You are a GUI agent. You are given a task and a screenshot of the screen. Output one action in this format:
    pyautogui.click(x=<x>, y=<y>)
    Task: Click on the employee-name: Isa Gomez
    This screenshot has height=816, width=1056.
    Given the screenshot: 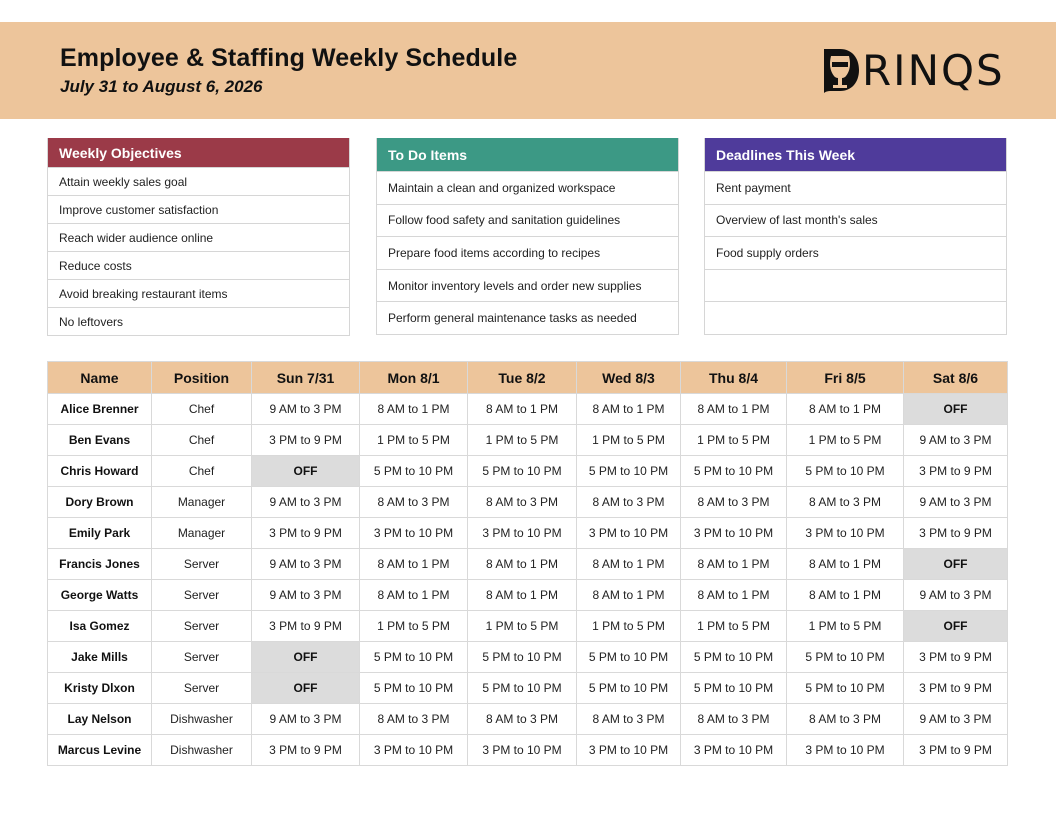 What is the action you would take?
    pyautogui.click(x=99, y=626)
    